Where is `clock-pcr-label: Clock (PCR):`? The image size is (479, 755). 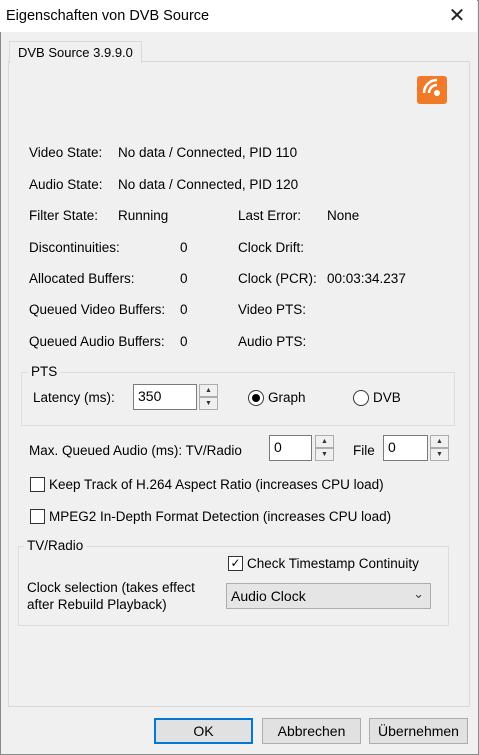 clock-pcr-label: Clock (PCR): is located at coordinates (277, 278).